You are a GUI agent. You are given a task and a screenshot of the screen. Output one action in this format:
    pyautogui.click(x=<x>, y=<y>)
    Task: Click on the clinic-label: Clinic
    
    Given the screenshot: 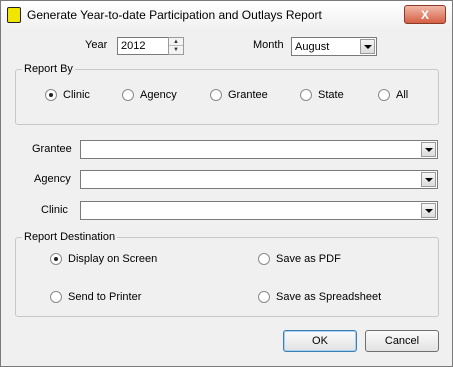 What is the action you would take?
    pyautogui.click(x=54, y=210)
    